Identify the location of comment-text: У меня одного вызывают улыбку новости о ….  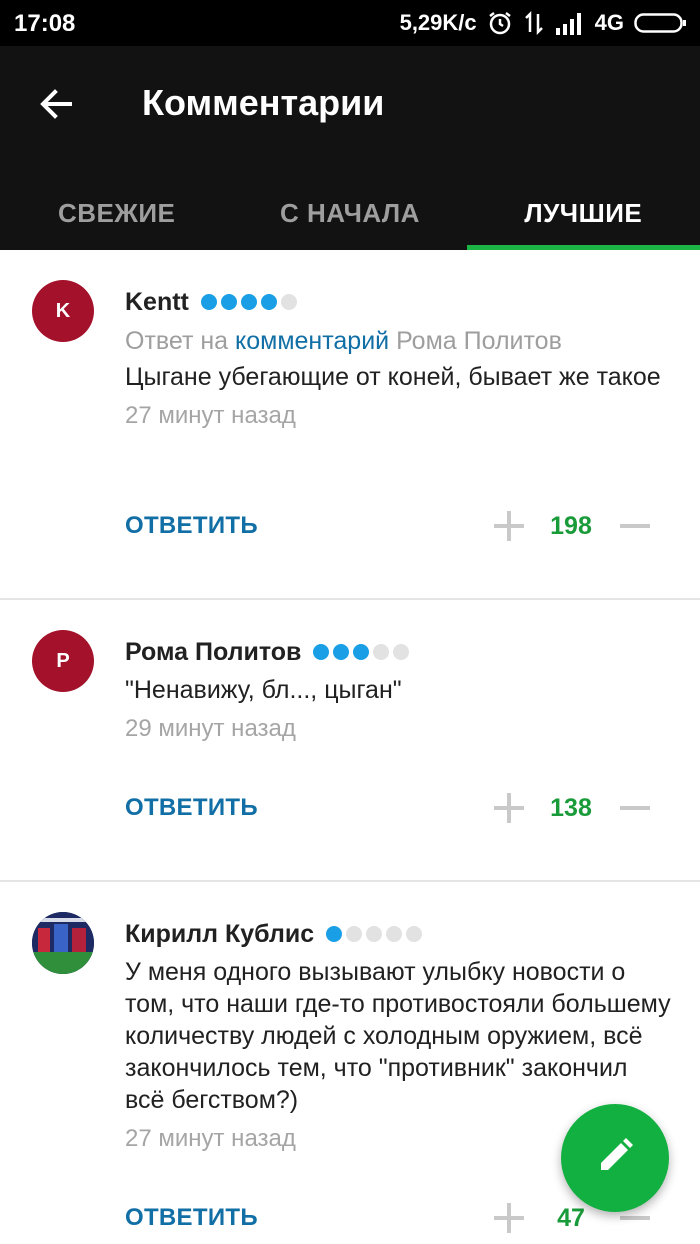
(398, 1036).